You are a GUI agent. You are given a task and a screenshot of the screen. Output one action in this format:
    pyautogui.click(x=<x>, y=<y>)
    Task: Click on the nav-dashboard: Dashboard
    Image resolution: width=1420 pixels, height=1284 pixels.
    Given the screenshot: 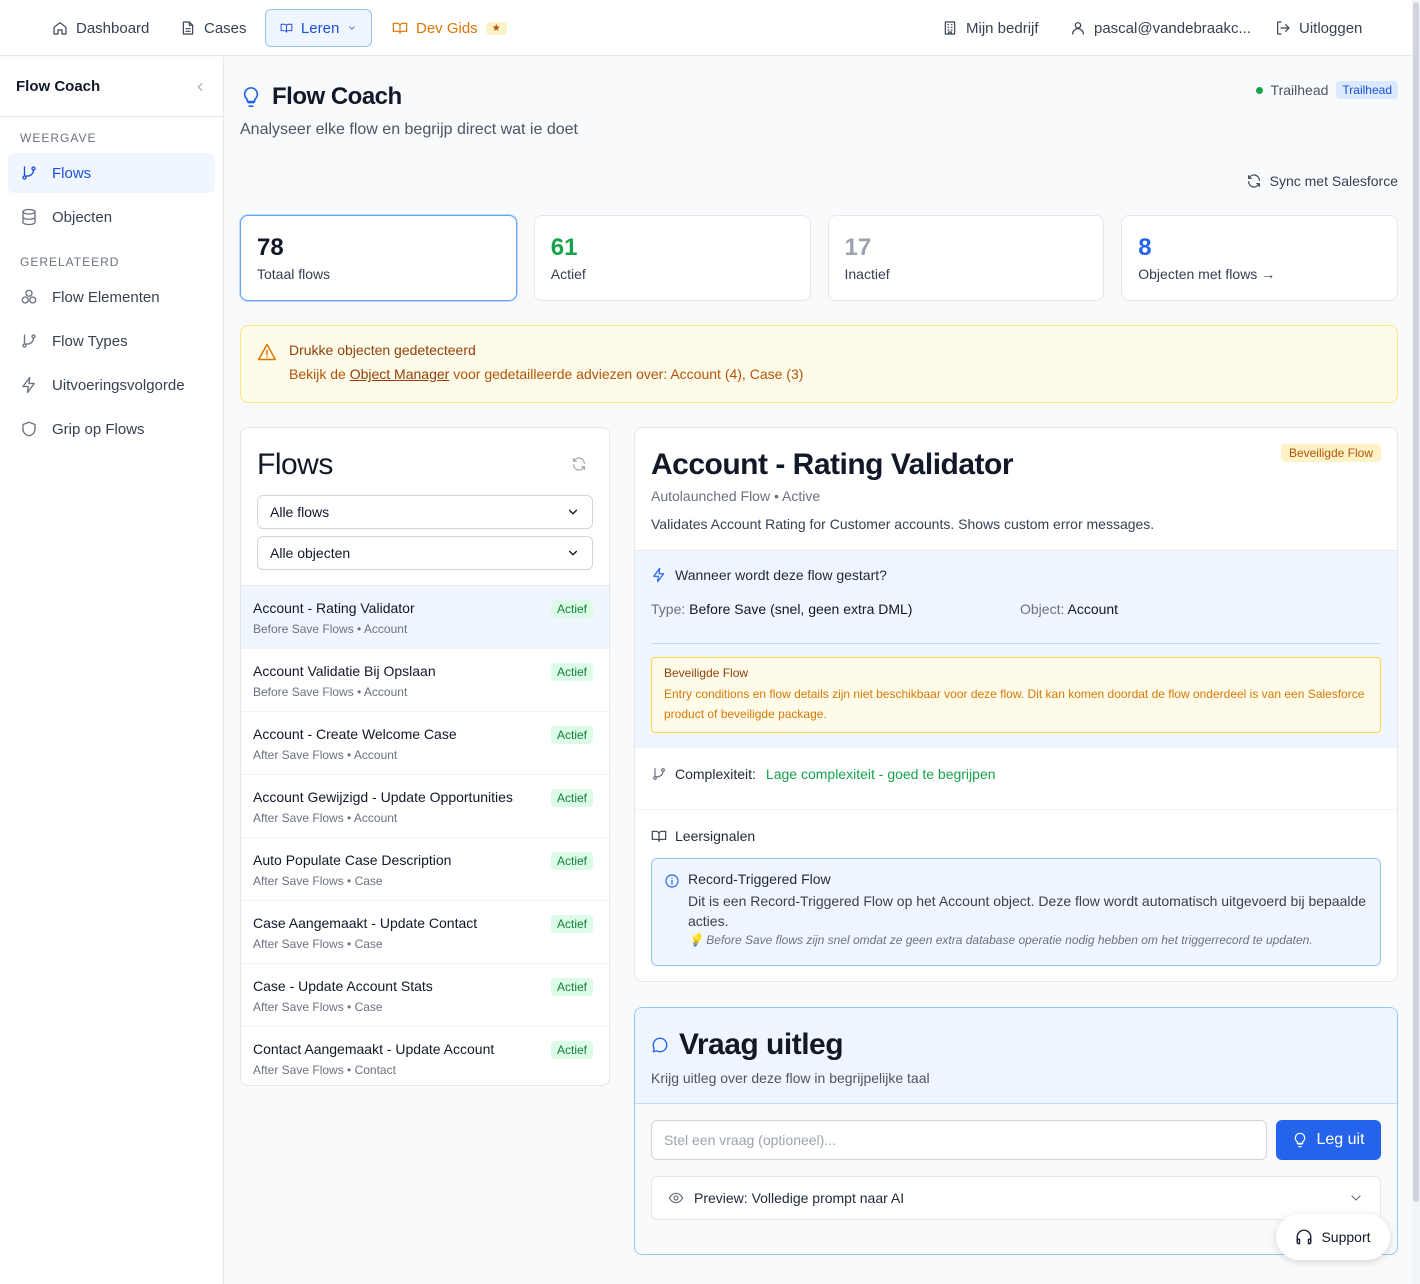 What is the action you would take?
    pyautogui.click(x=100, y=28)
    